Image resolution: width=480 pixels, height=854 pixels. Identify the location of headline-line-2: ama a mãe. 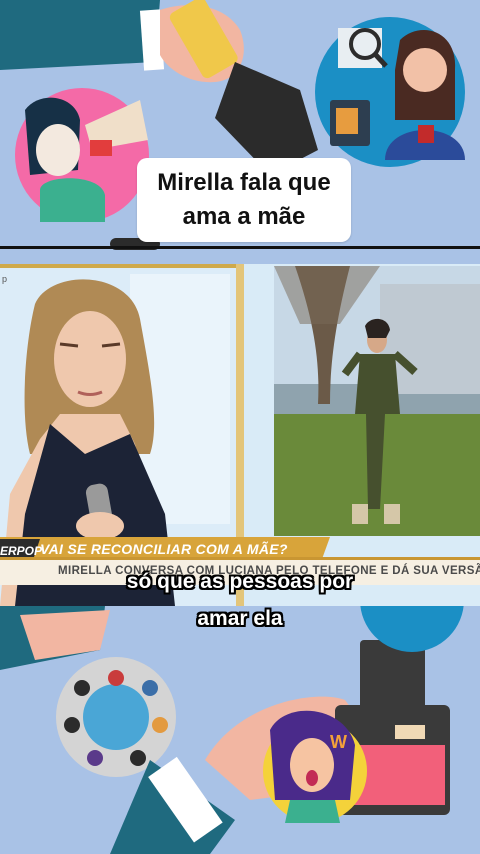
(244, 216).